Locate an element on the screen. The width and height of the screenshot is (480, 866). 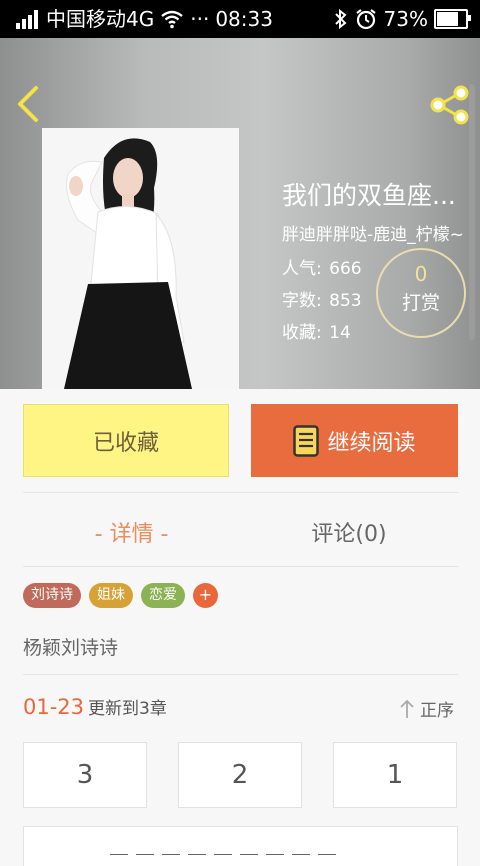
back-arrow-icon is located at coordinates (29, 104).